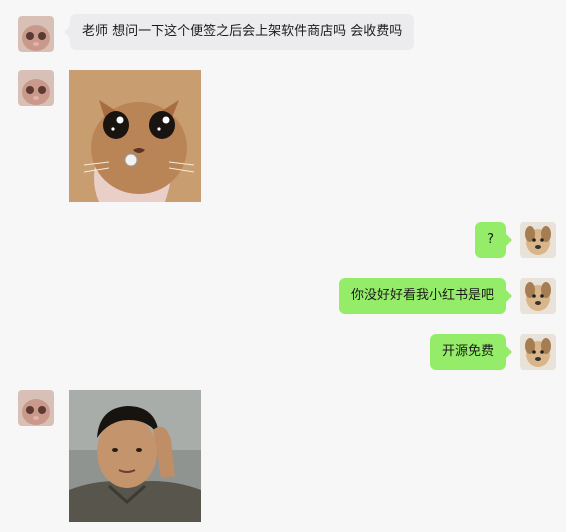 This screenshot has height=532, width=566. I want to click on message-bubble: 开源免费, so click(471, 352).